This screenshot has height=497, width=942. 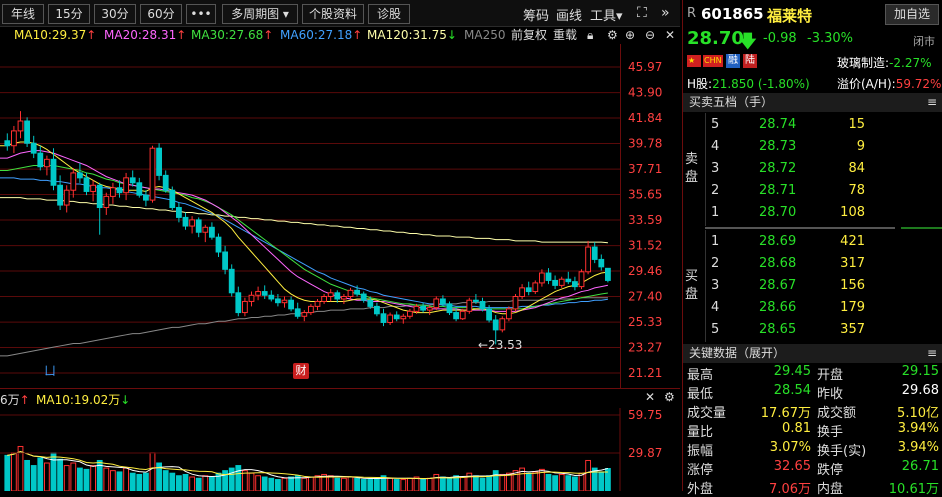 I want to click on order-price: 28.71, so click(x=778, y=190).